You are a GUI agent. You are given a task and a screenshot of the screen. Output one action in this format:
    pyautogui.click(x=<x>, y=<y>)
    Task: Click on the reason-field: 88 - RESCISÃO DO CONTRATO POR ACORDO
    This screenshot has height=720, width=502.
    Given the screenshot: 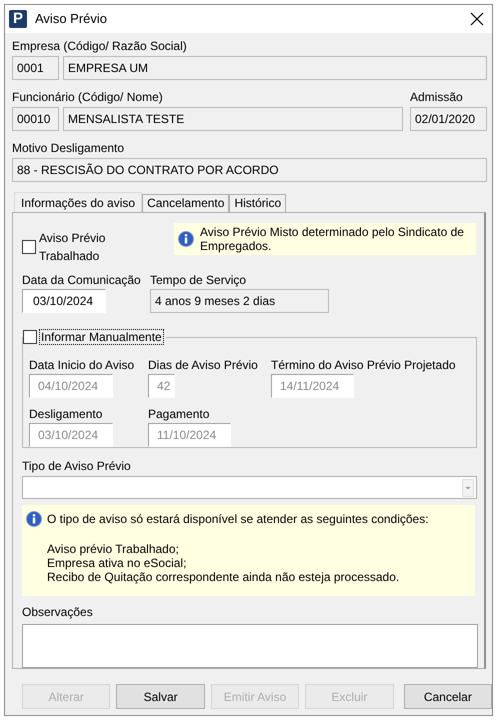 What is the action you would take?
    pyautogui.click(x=249, y=170)
    